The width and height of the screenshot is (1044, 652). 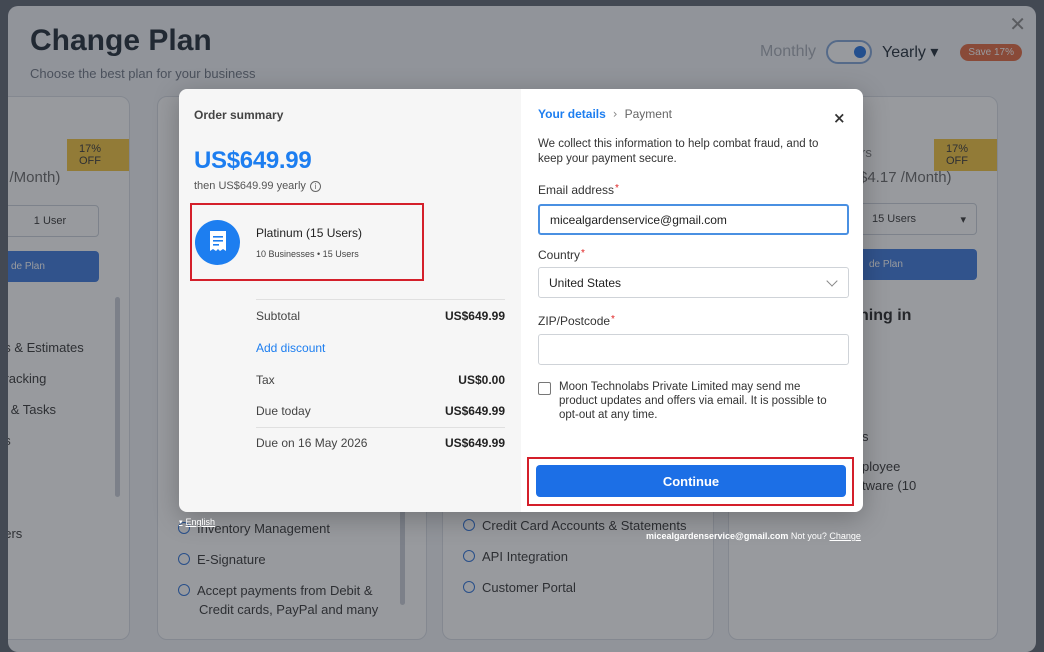 What do you see at coordinates (481, 380) in the screenshot?
I see `tax-value: US$0.00` at bounding box center [481, 380].